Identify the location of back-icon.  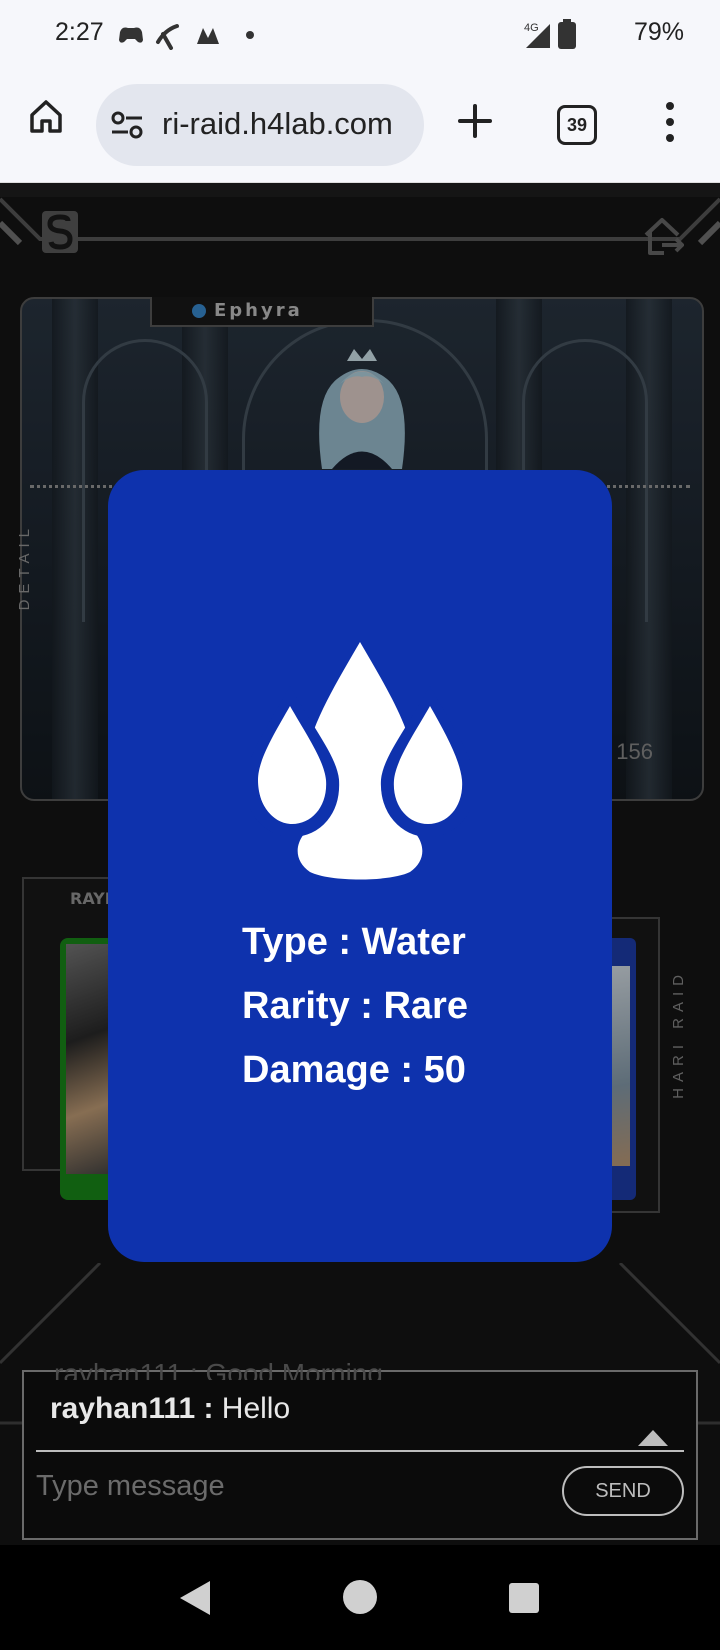
(195, 1598).